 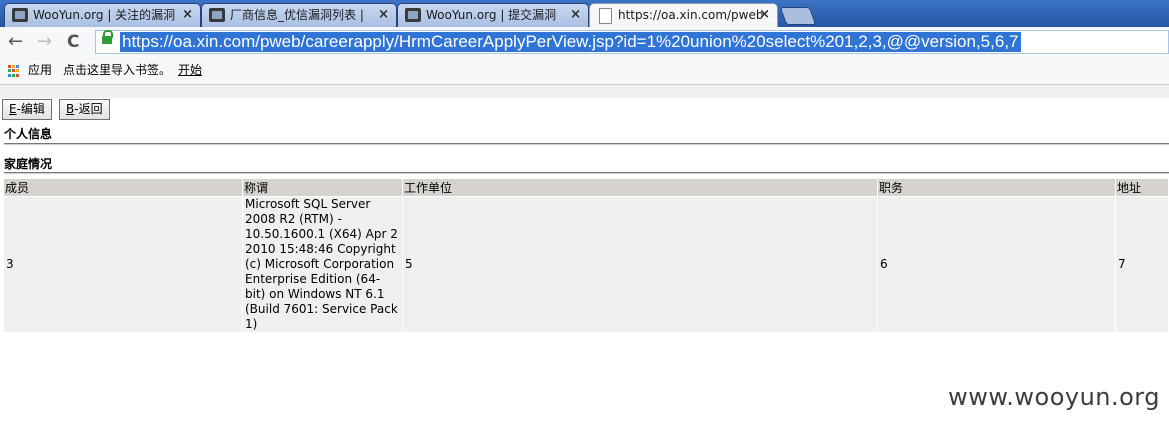 I want to click on reload-icon: C, so click(x=73, y=42).